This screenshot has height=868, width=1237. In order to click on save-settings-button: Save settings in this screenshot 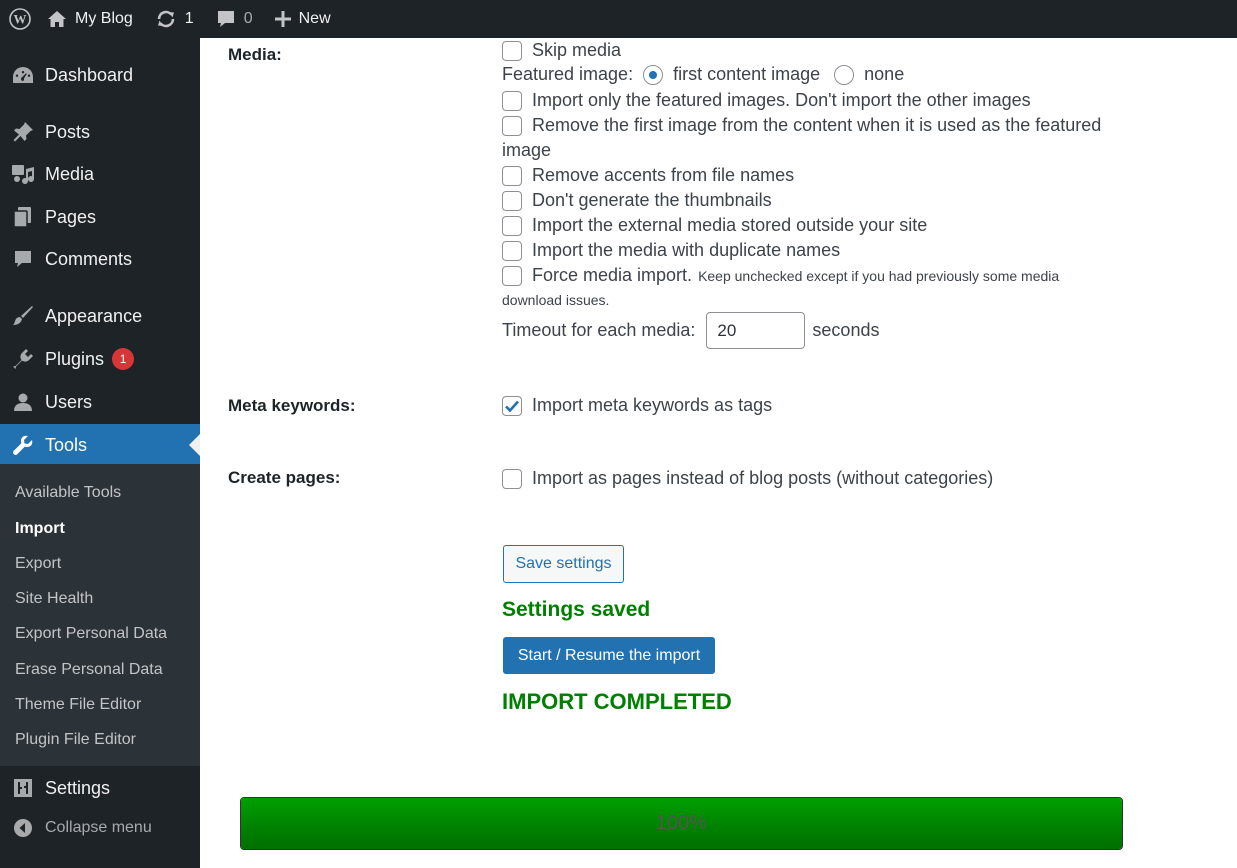, I will do `click(563, 564)`.